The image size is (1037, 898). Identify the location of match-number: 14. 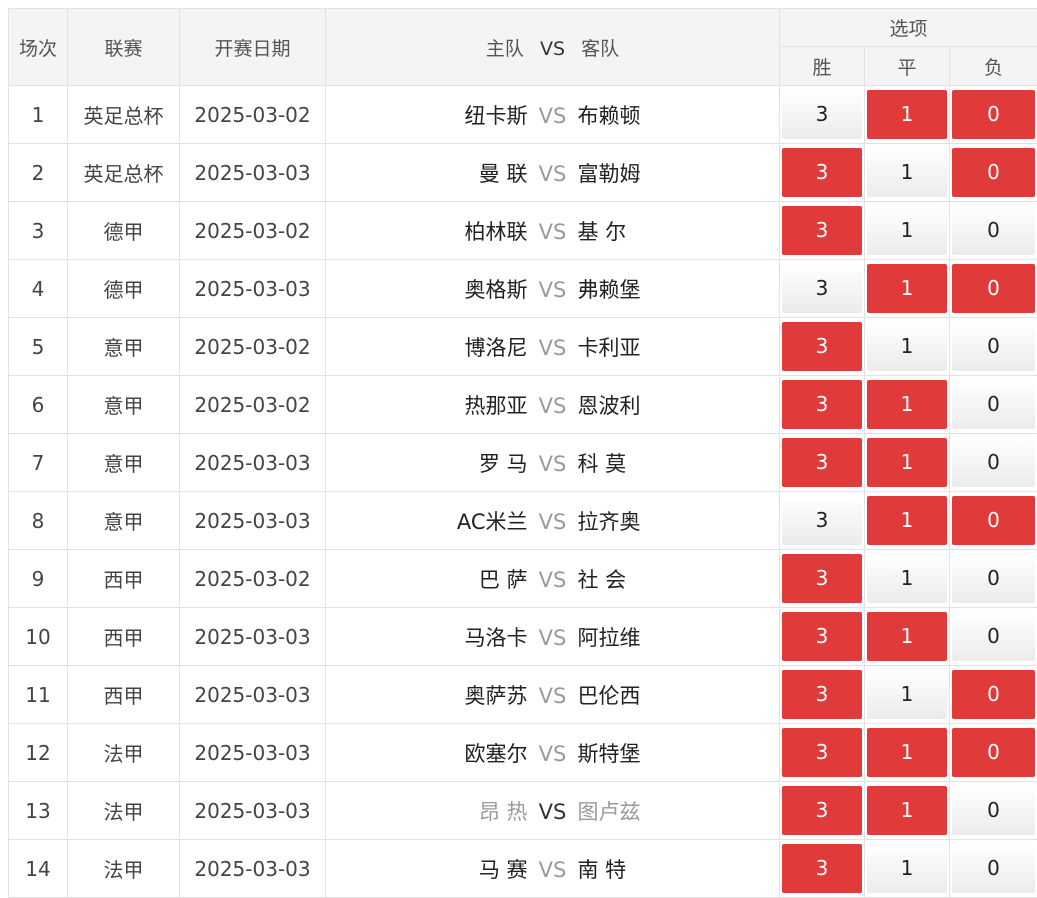
(38, 869).